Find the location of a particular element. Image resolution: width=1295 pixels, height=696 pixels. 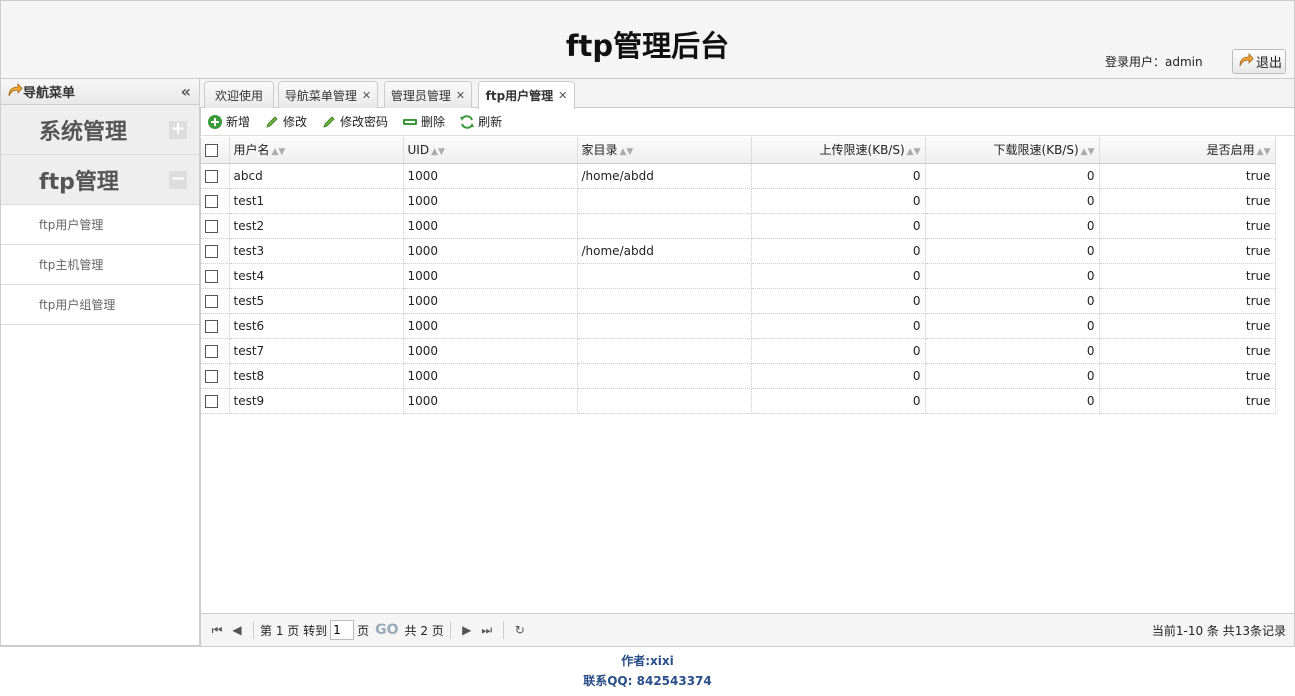

reload-icon: ↻ is located at coordinates (520, 630).